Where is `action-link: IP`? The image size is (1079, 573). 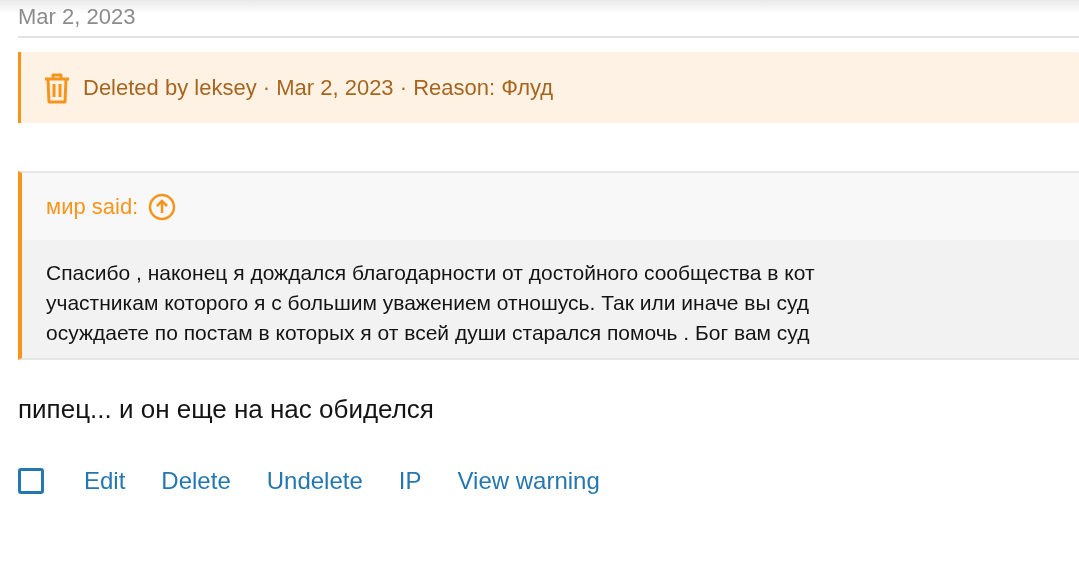 action-link: IP is located at coordinates (410, 481).